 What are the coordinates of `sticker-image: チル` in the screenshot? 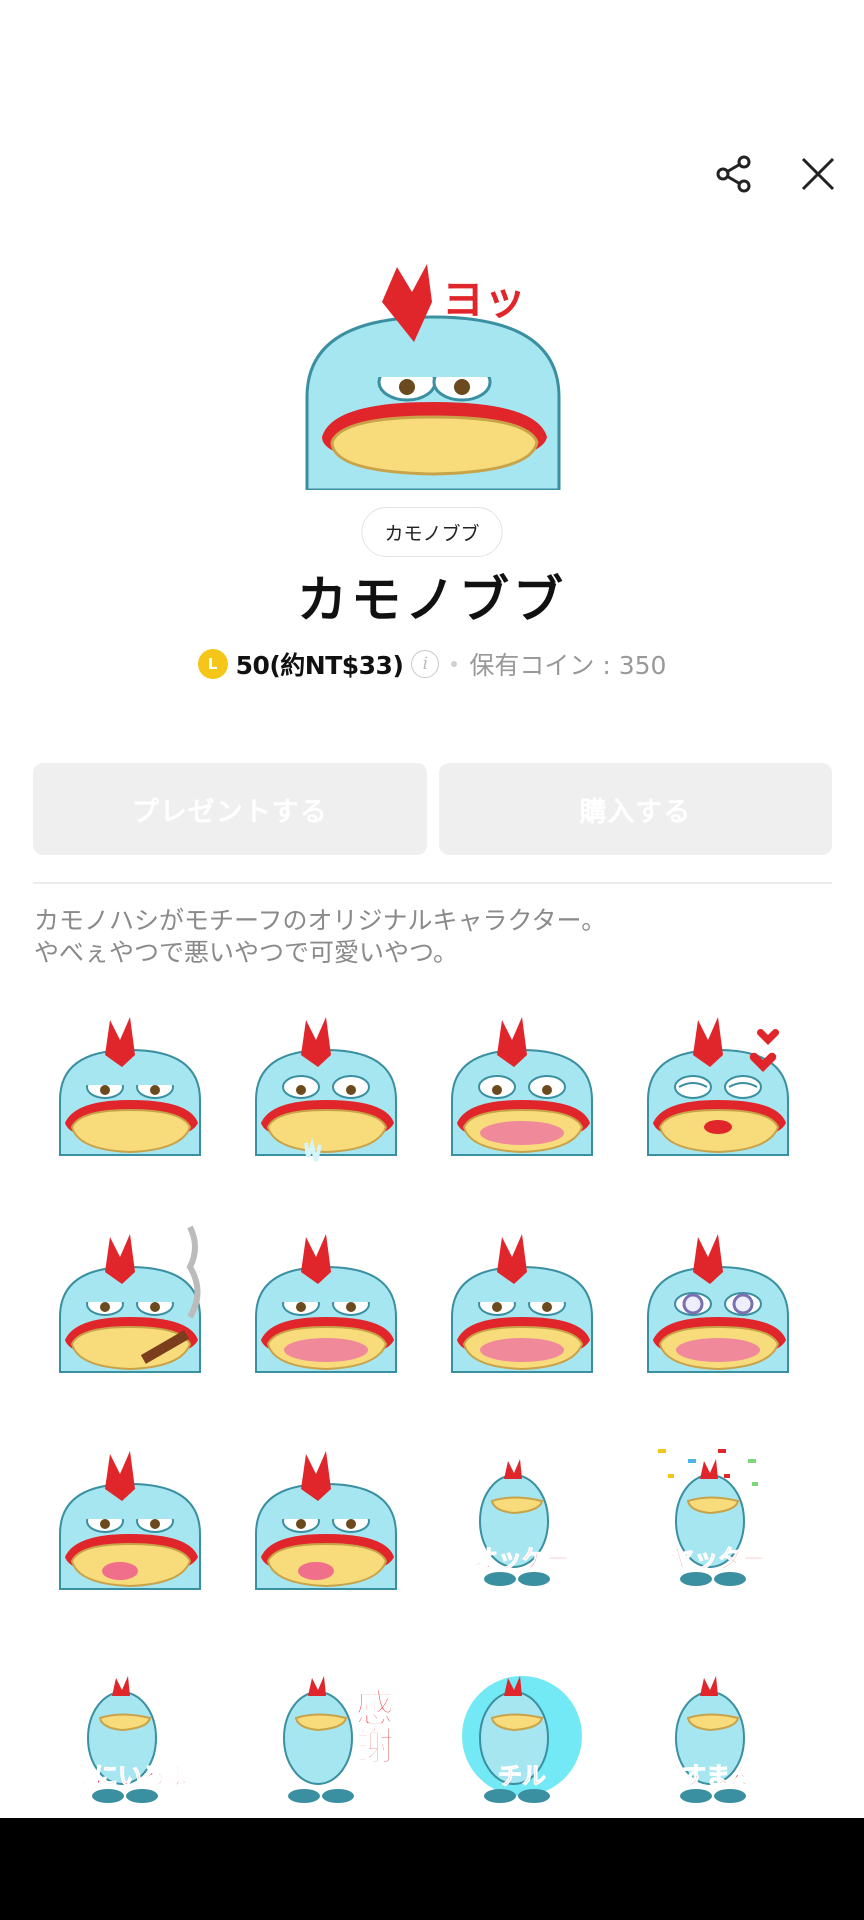 It's located at (522, 1739).